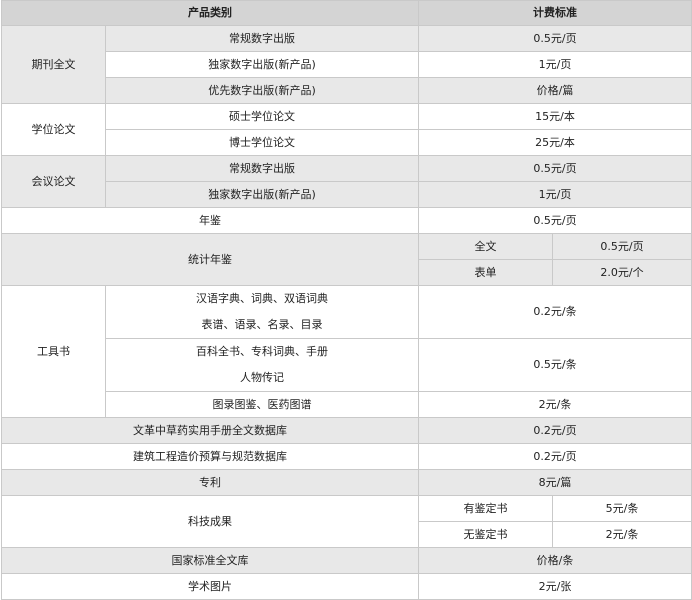 The image size is (692, 600). Describe the element at coordinates (622, 272) in the screenshot. I see `sub-price: 2.0元/个` at that location.